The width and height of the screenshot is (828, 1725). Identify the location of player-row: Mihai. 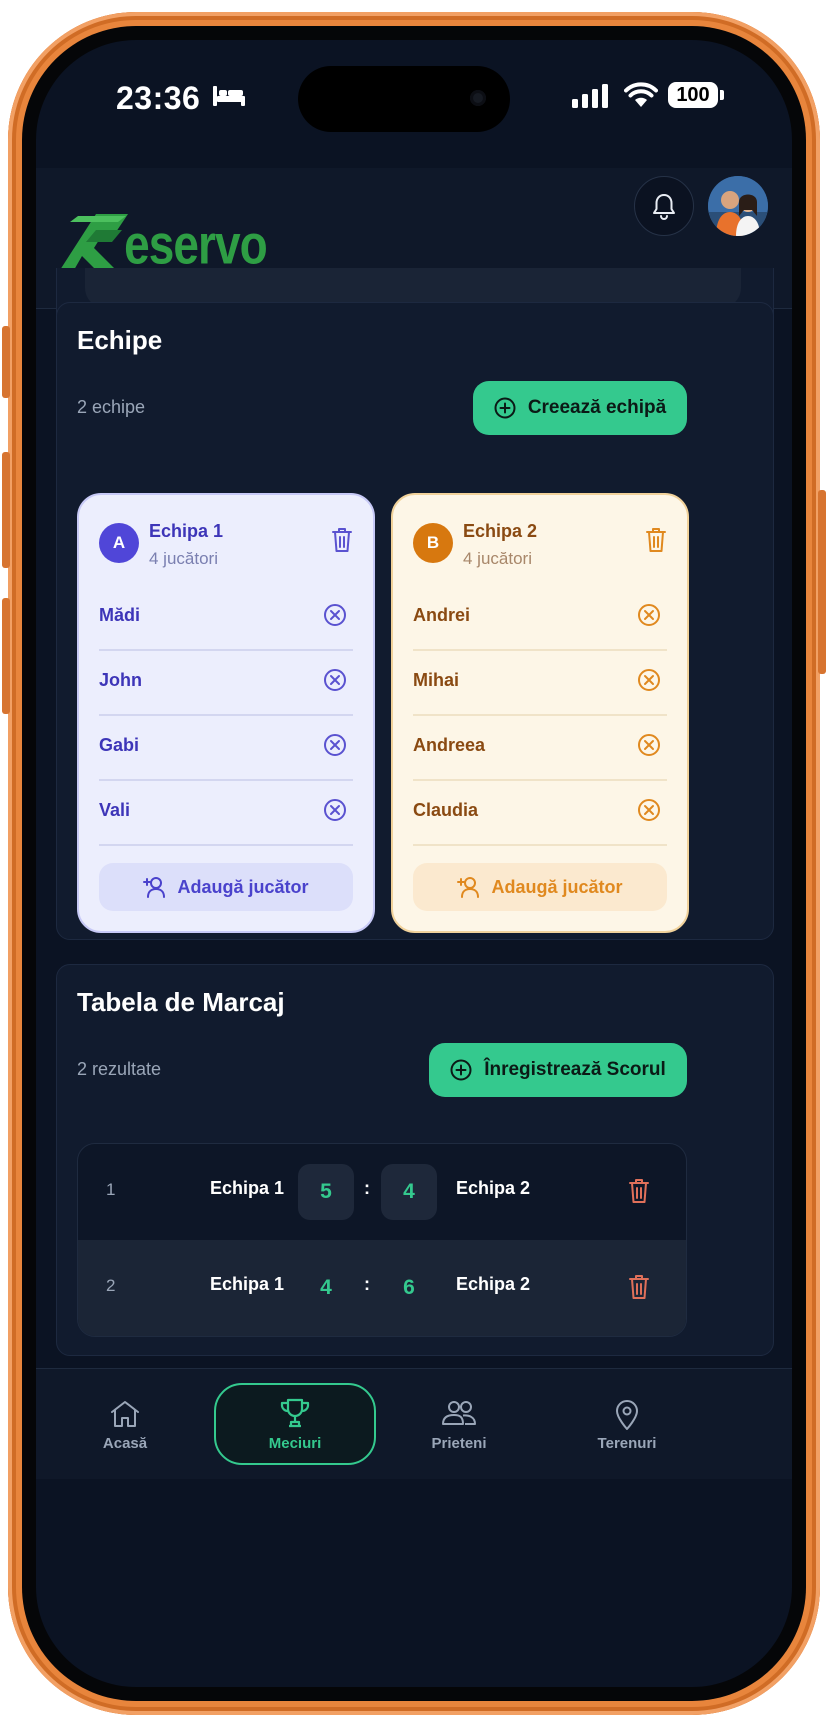
(540, 683).